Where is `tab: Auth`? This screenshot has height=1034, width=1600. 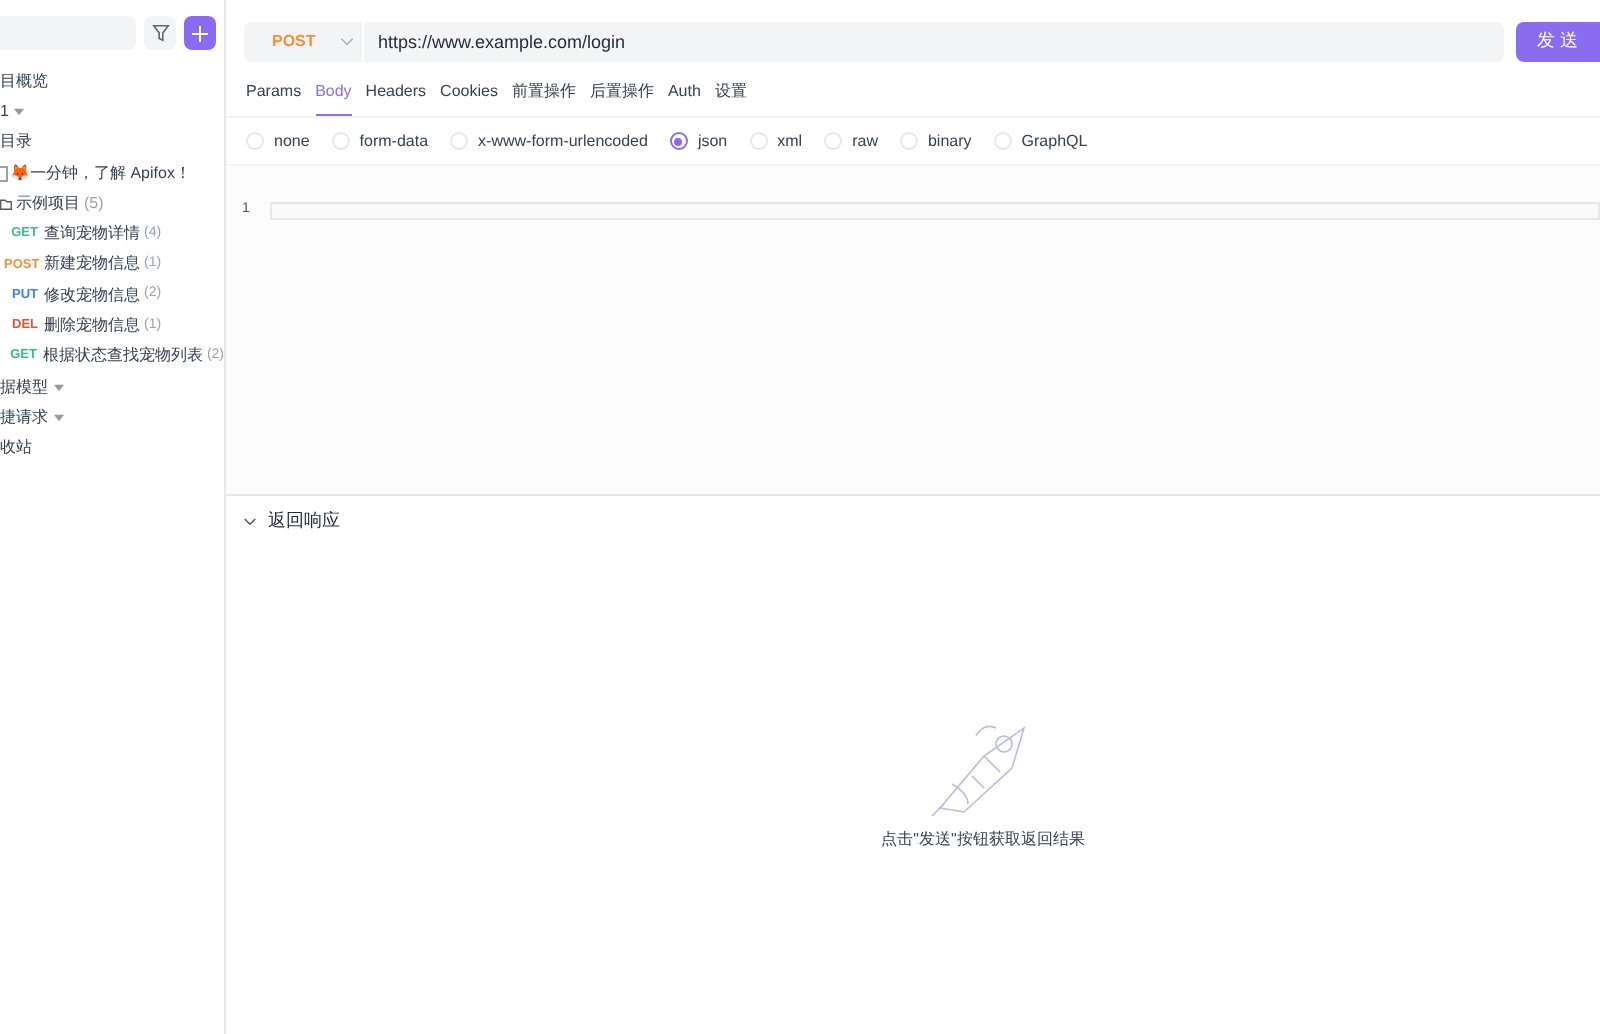 tab: Auth is located at coordinates (684, 98).